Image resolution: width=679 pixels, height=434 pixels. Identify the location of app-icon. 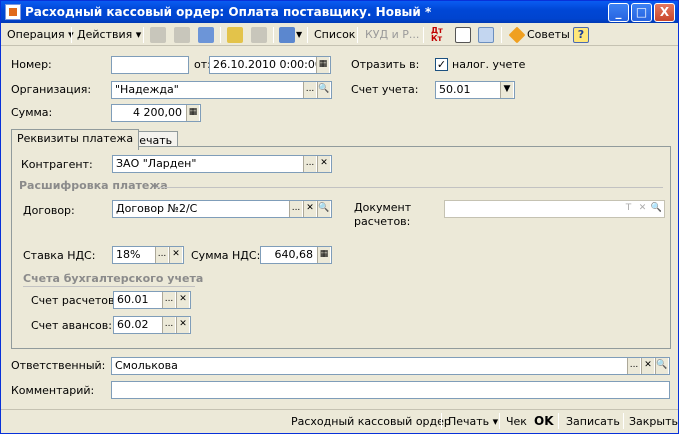
(13, 12).